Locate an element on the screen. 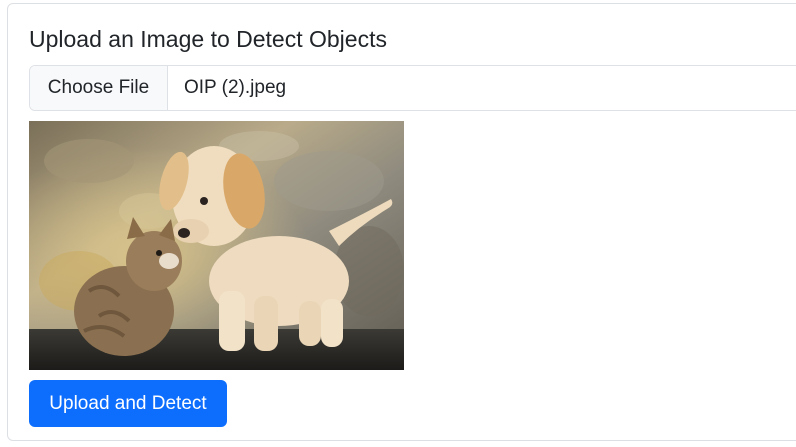 The width and height of the screenshot is (796, 447). selected-file-name: OIP (2).jpeg is located at coordinates (235, 87).